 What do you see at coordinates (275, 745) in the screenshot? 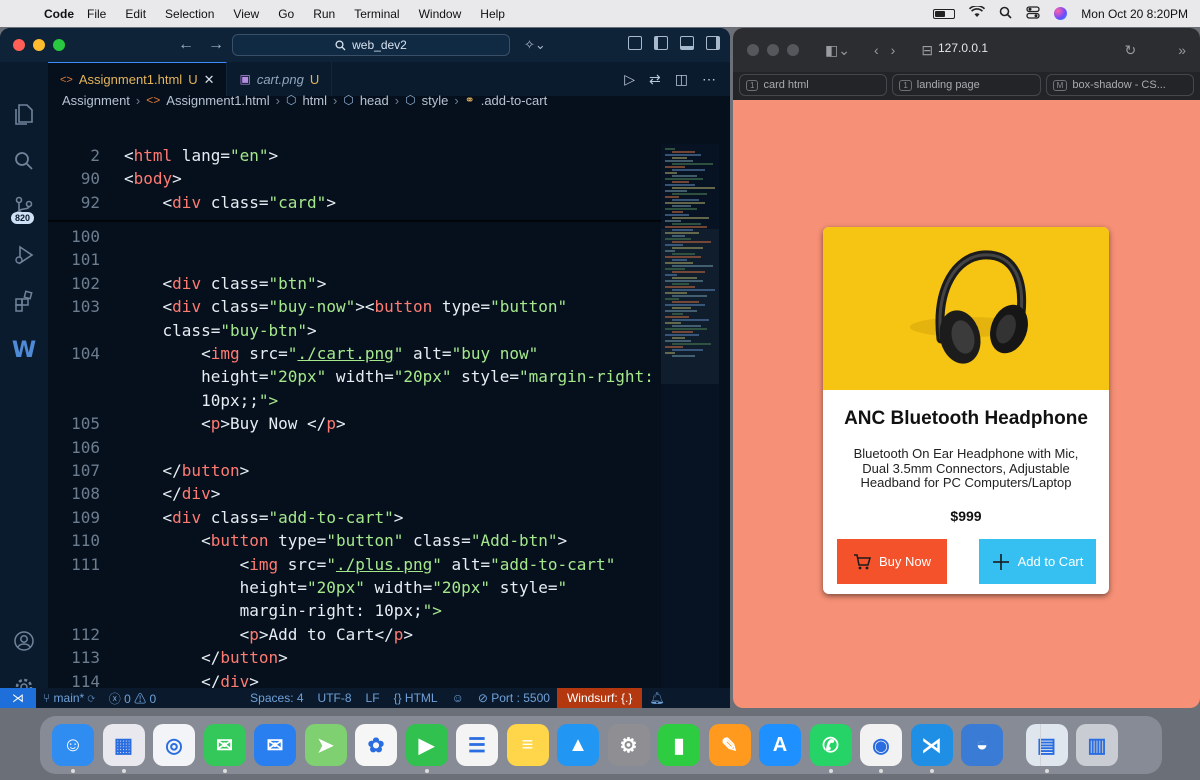
I see `mail-dock-icon: ✉` at bounding box center [275, 745].